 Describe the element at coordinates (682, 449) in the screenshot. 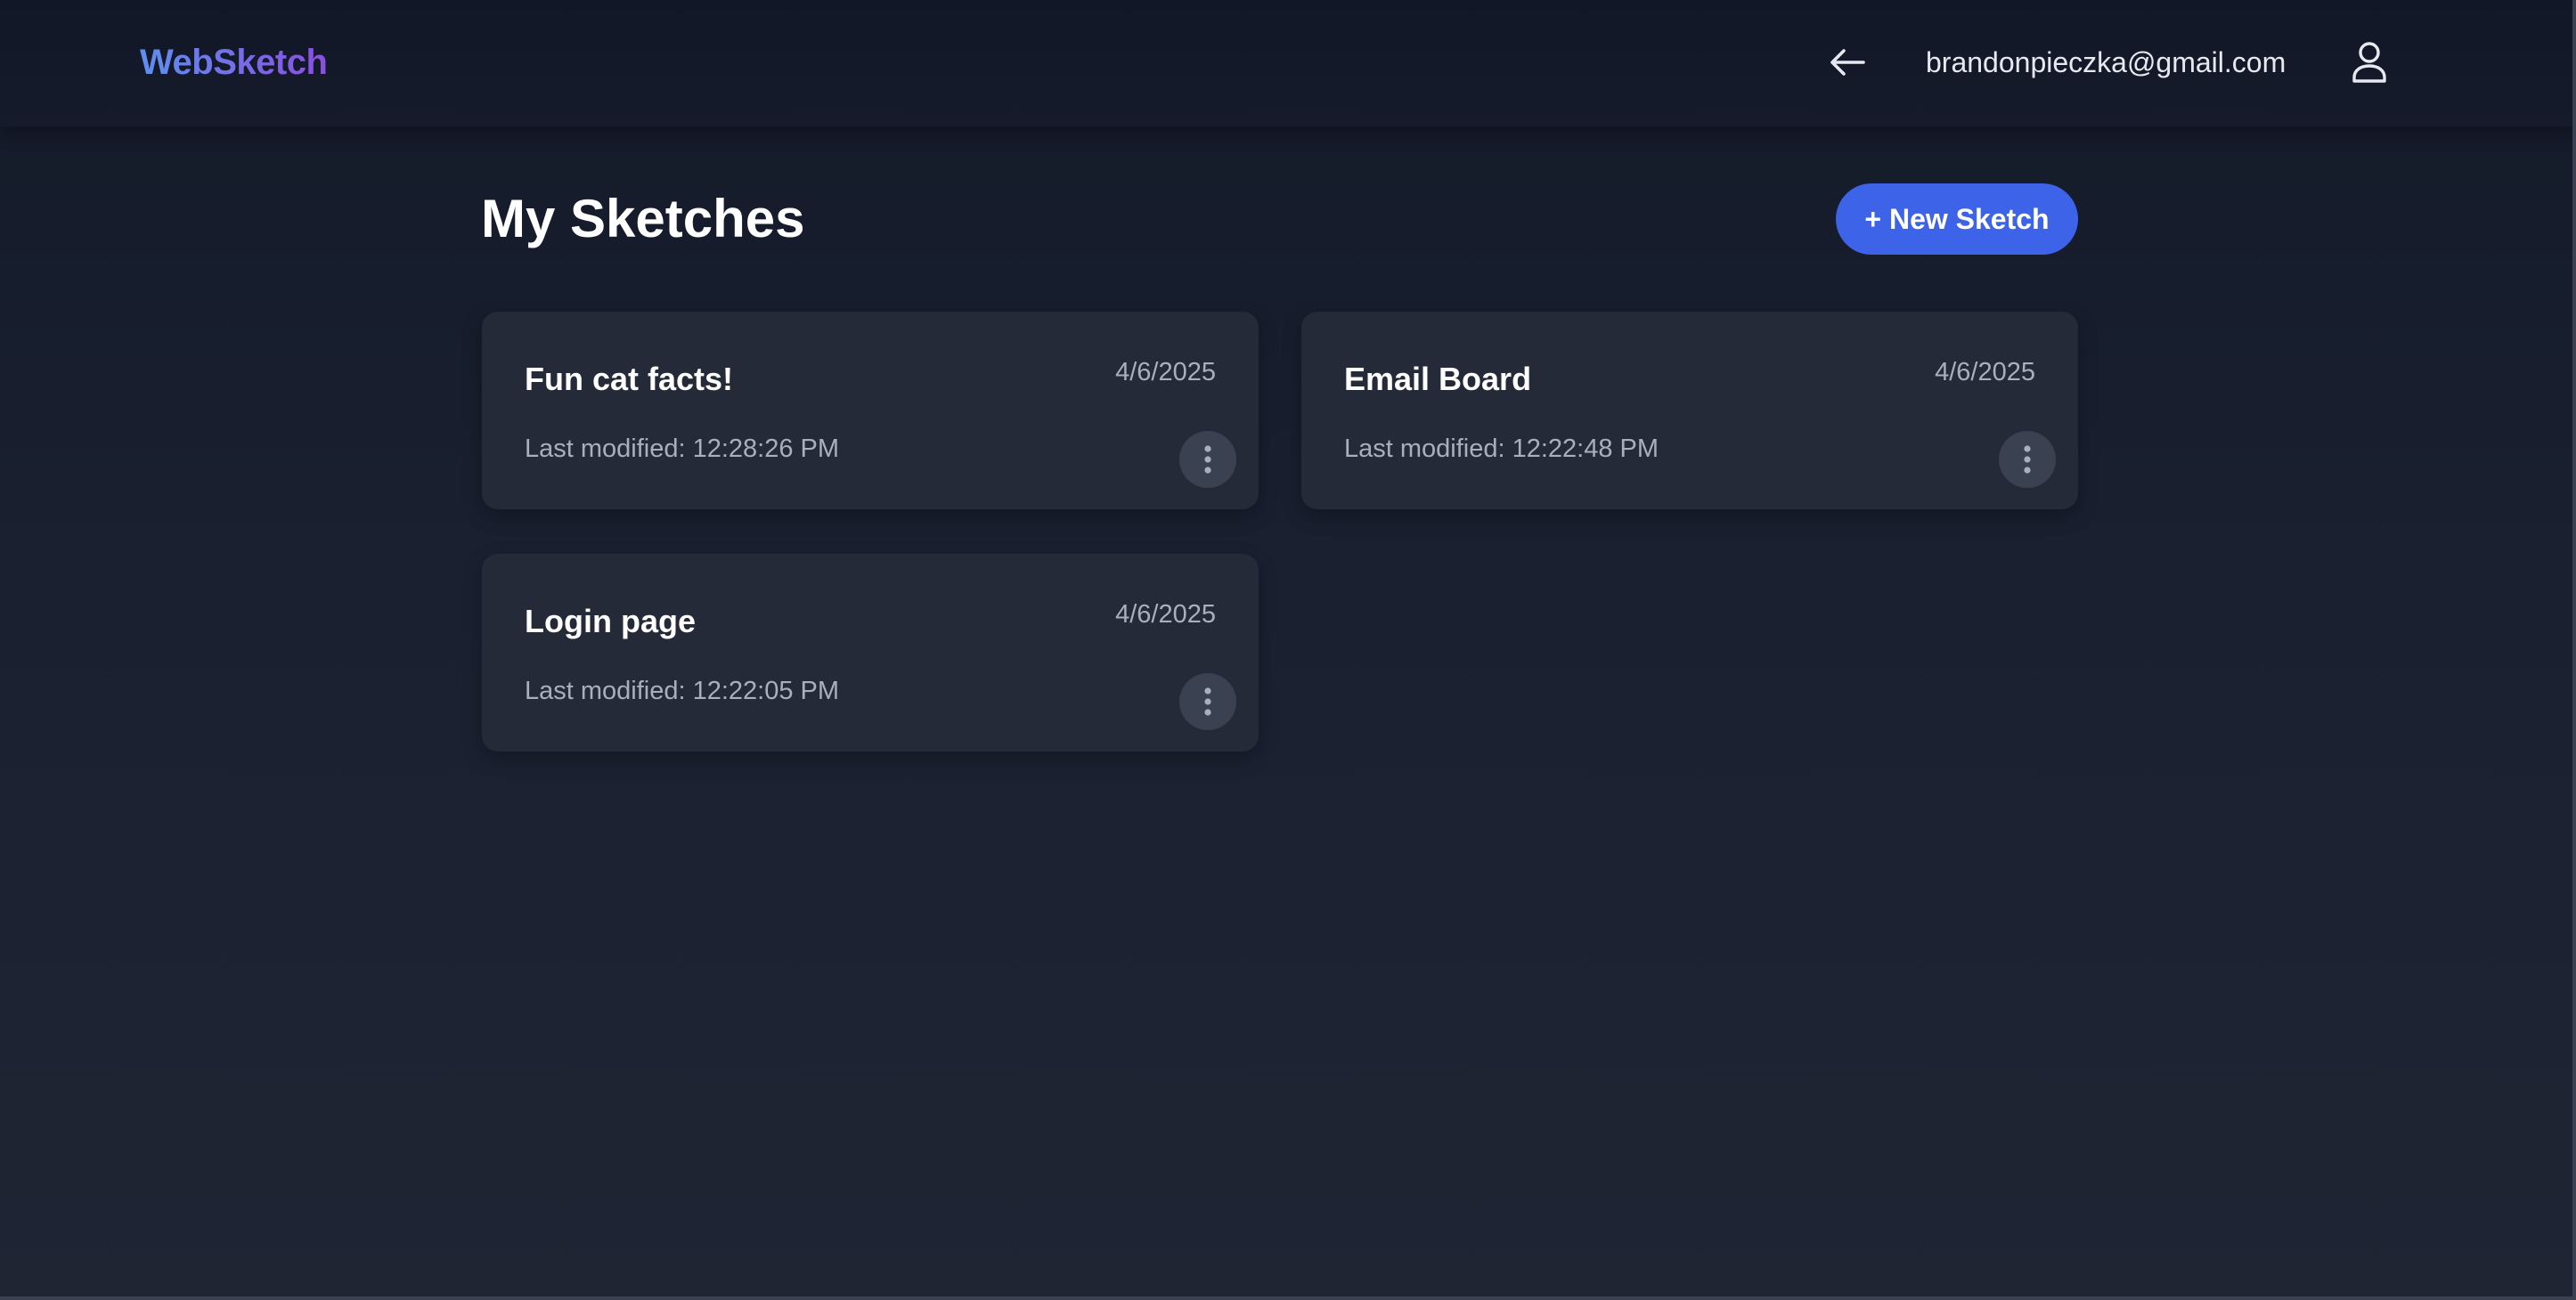

I see `sketch-last-modified: Last modified: 12:28:26 PM` at that location.